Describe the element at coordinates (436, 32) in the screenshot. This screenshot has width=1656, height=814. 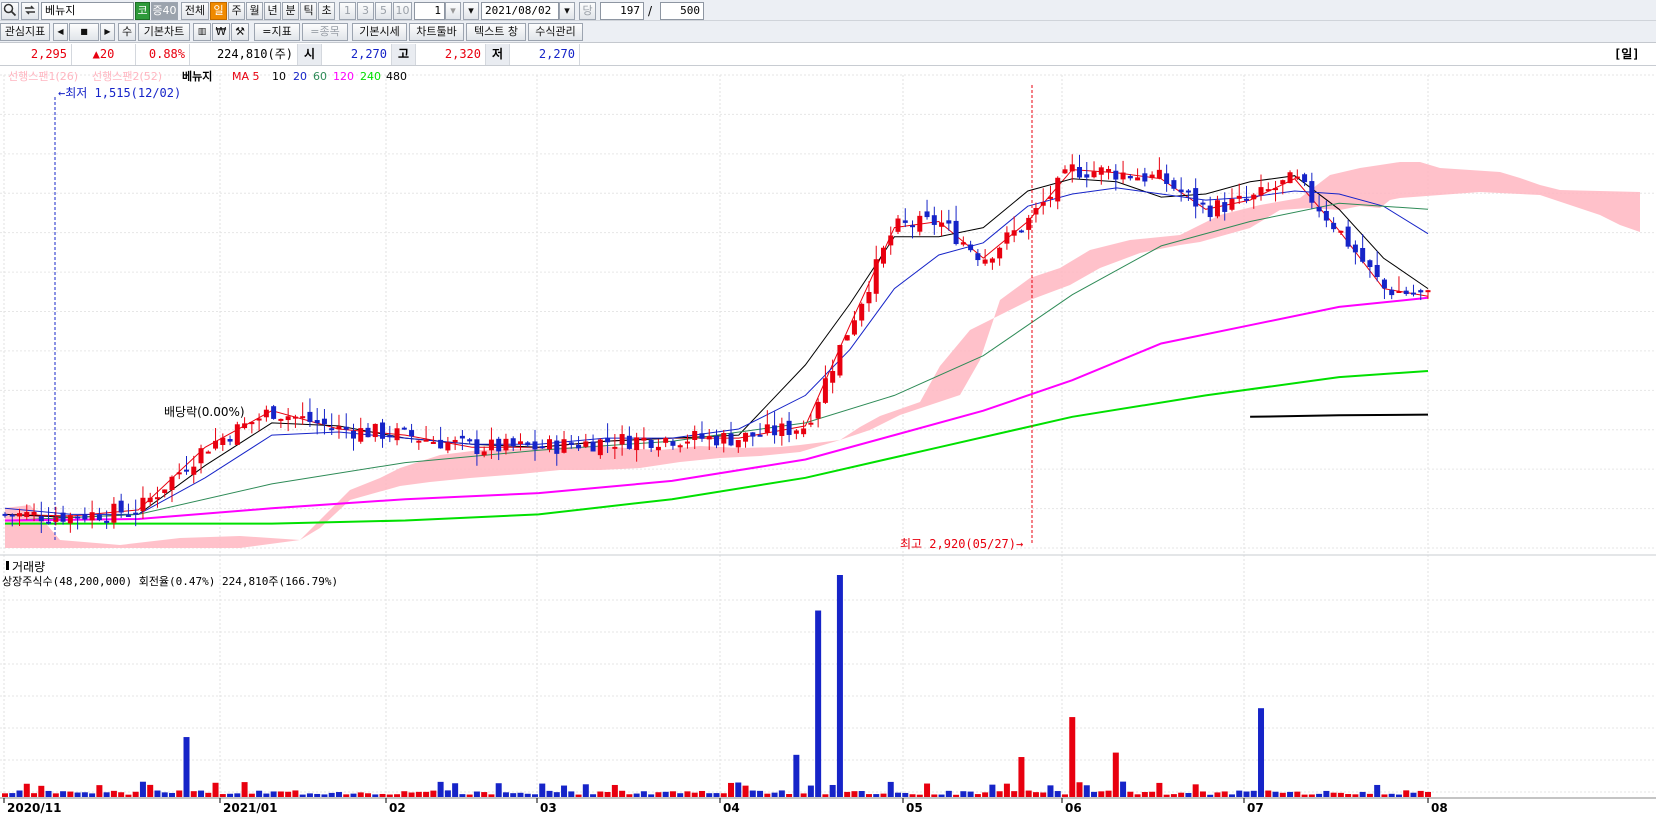
I see `chart-toolbar-button: 차트툴바` at that location.